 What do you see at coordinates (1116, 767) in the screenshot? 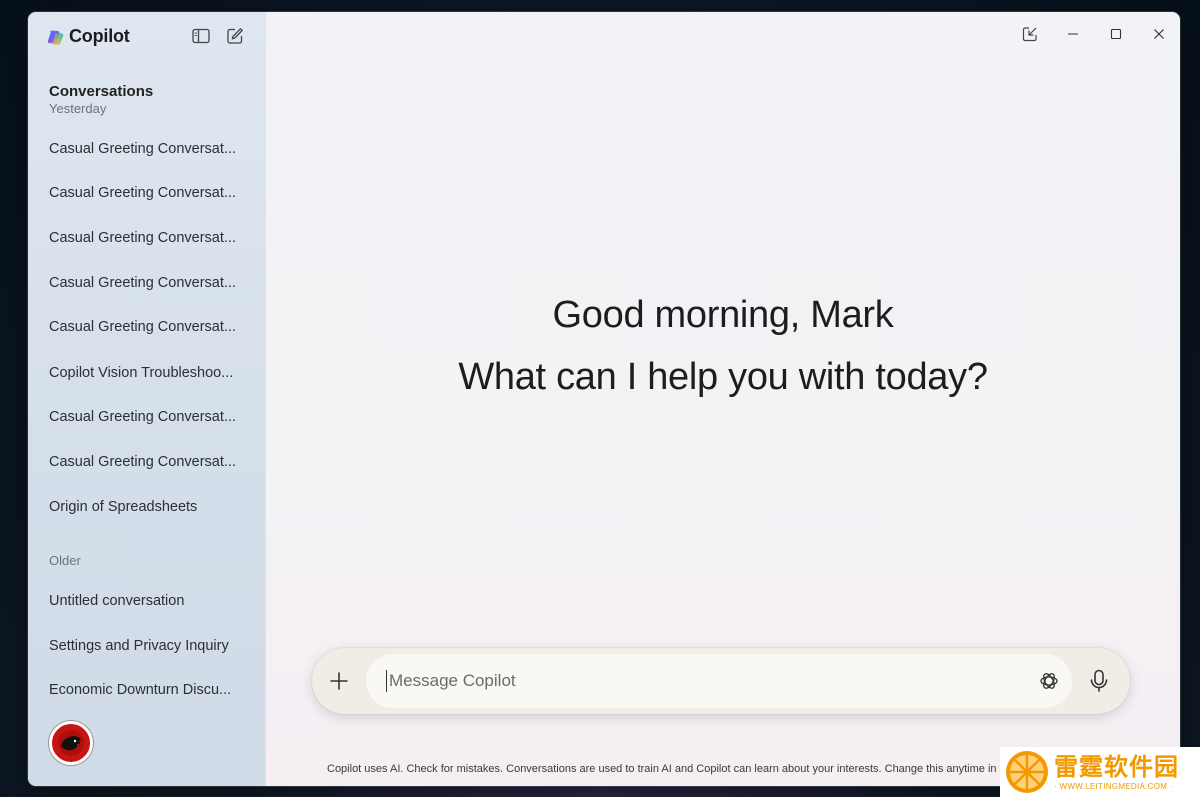
I see `watermark-title: 雷霆软件园` at bounding box center [1116, 767].